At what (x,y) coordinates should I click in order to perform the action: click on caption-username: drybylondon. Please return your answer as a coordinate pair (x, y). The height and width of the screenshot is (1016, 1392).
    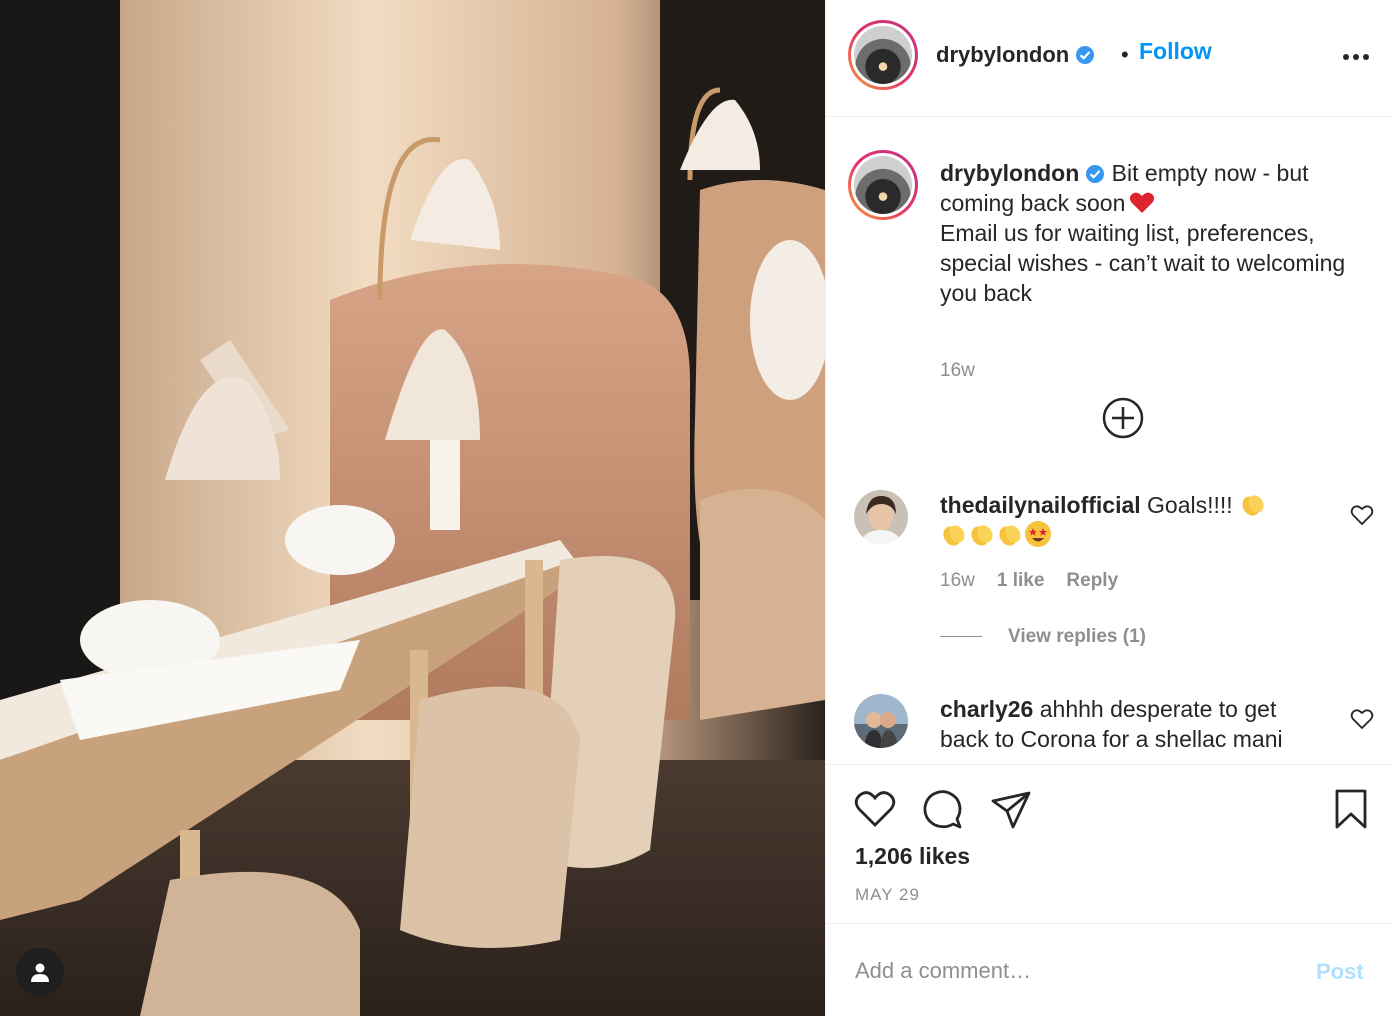
    Looking at the image, I should click on (1009, 173).